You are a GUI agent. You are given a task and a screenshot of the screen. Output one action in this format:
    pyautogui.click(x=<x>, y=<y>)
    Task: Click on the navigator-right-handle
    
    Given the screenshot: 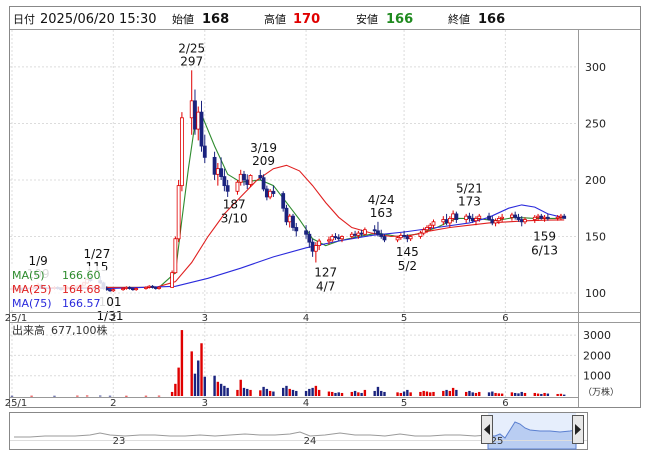 What is the action you would take?
    pyautogui.click(x=578, y=429)
    